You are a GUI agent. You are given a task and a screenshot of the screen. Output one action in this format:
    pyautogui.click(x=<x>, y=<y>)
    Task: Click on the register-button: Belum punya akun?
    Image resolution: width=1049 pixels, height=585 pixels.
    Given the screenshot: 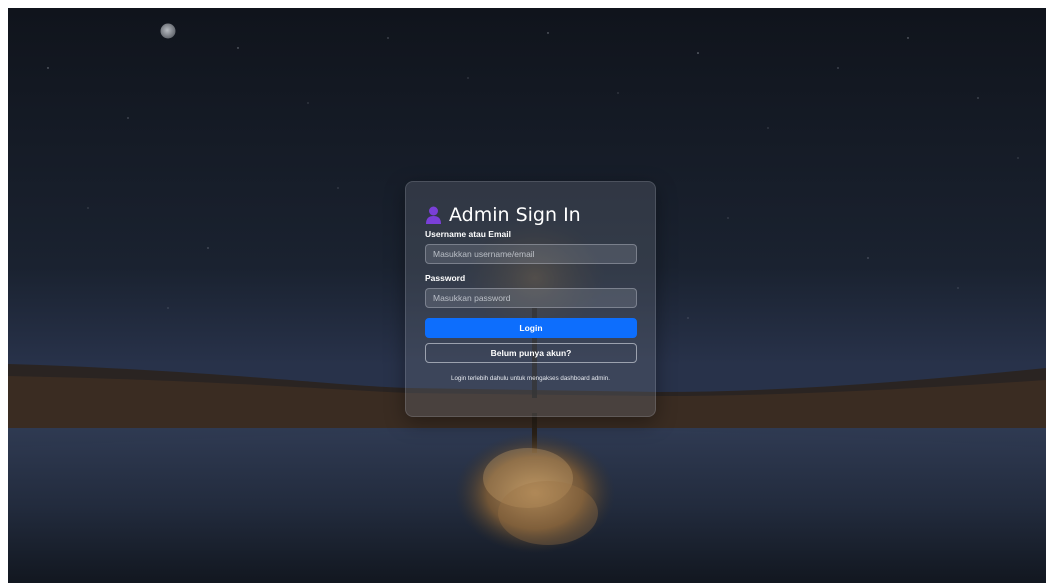 What is the action you would take?
    pyautogui.click(x=531, y=353)
    